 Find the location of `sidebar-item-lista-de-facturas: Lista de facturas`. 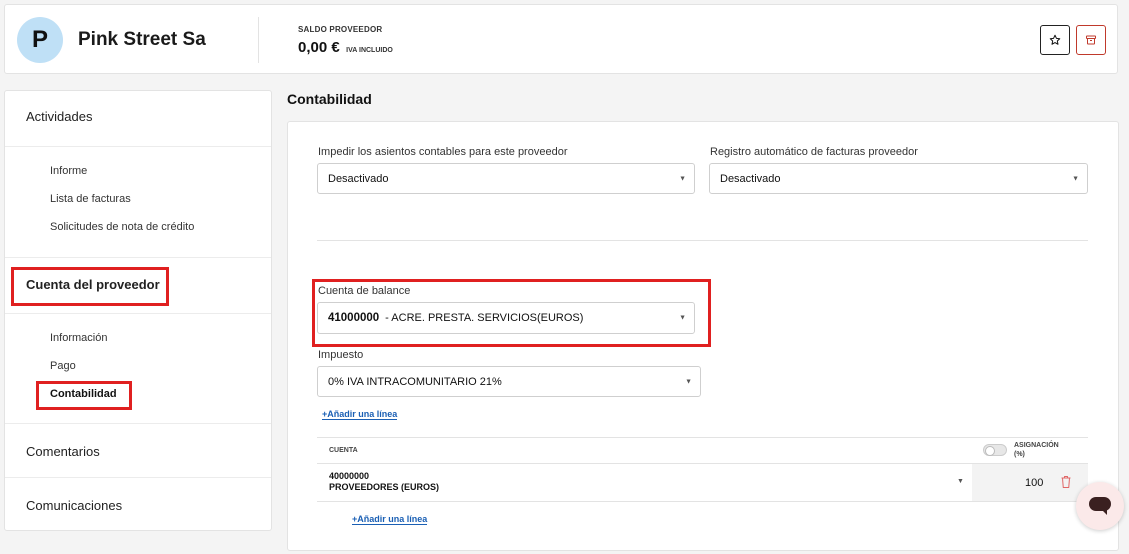

sidebar-item-lista-de-facturas: Lista de facturas is located at coordinates (90, 199).